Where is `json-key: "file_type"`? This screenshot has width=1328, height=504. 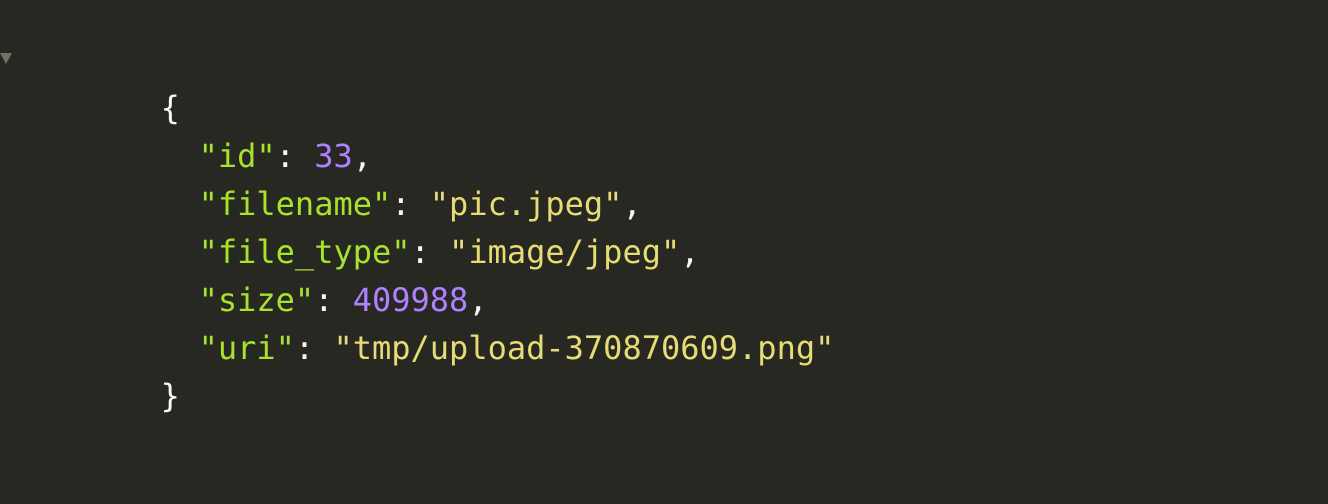 json-key: "file_type" is located at coordinates (304, 252).